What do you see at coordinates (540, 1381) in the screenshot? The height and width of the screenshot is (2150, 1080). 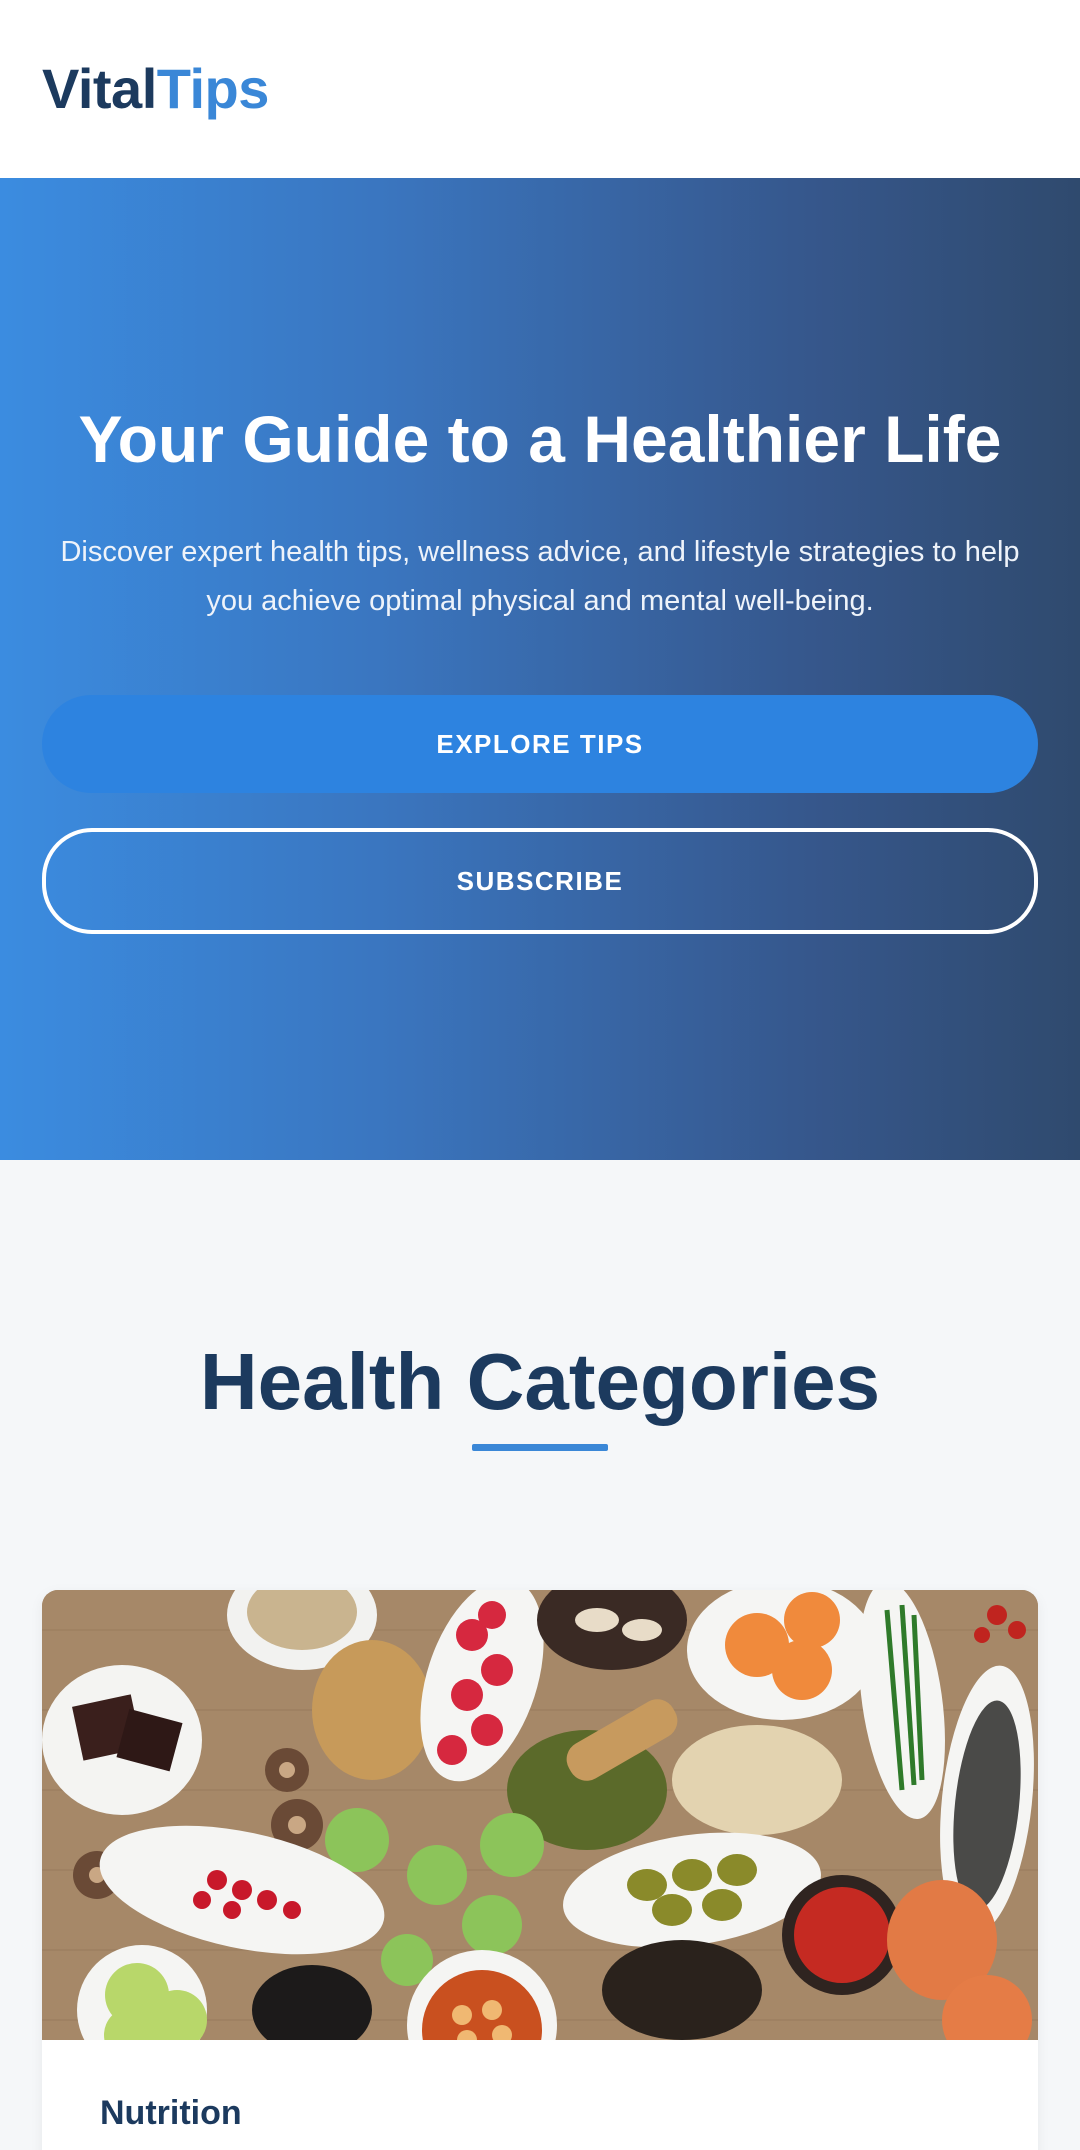 I see `categories-heading: Health Categories` at bounding box center [540, 1381].